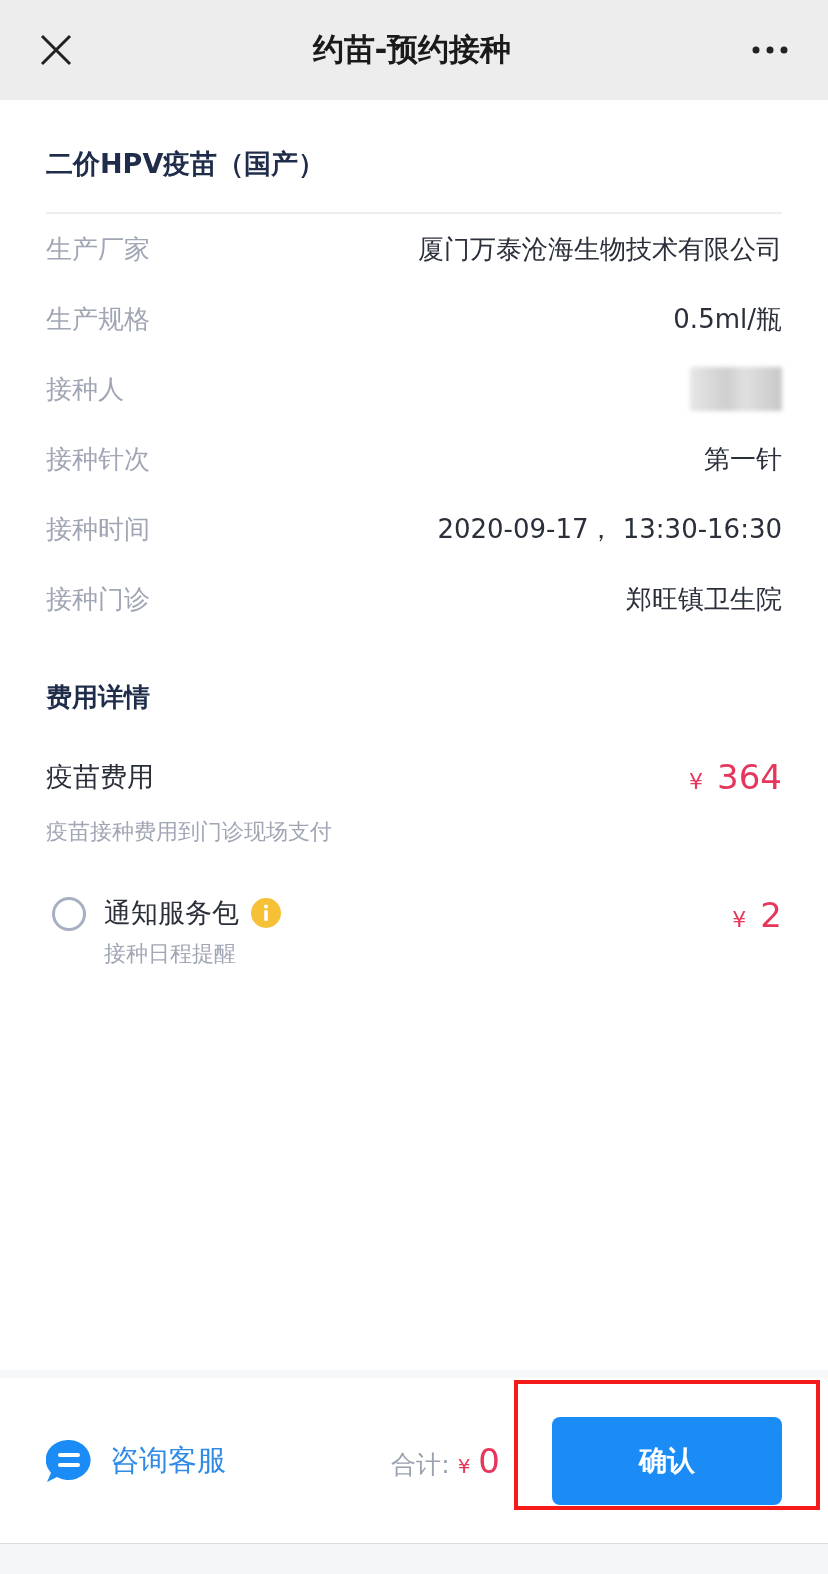  Describe the element at coordinates (136, 1460) in the screenshot. I see `support-link: 咨询客服` at that location.